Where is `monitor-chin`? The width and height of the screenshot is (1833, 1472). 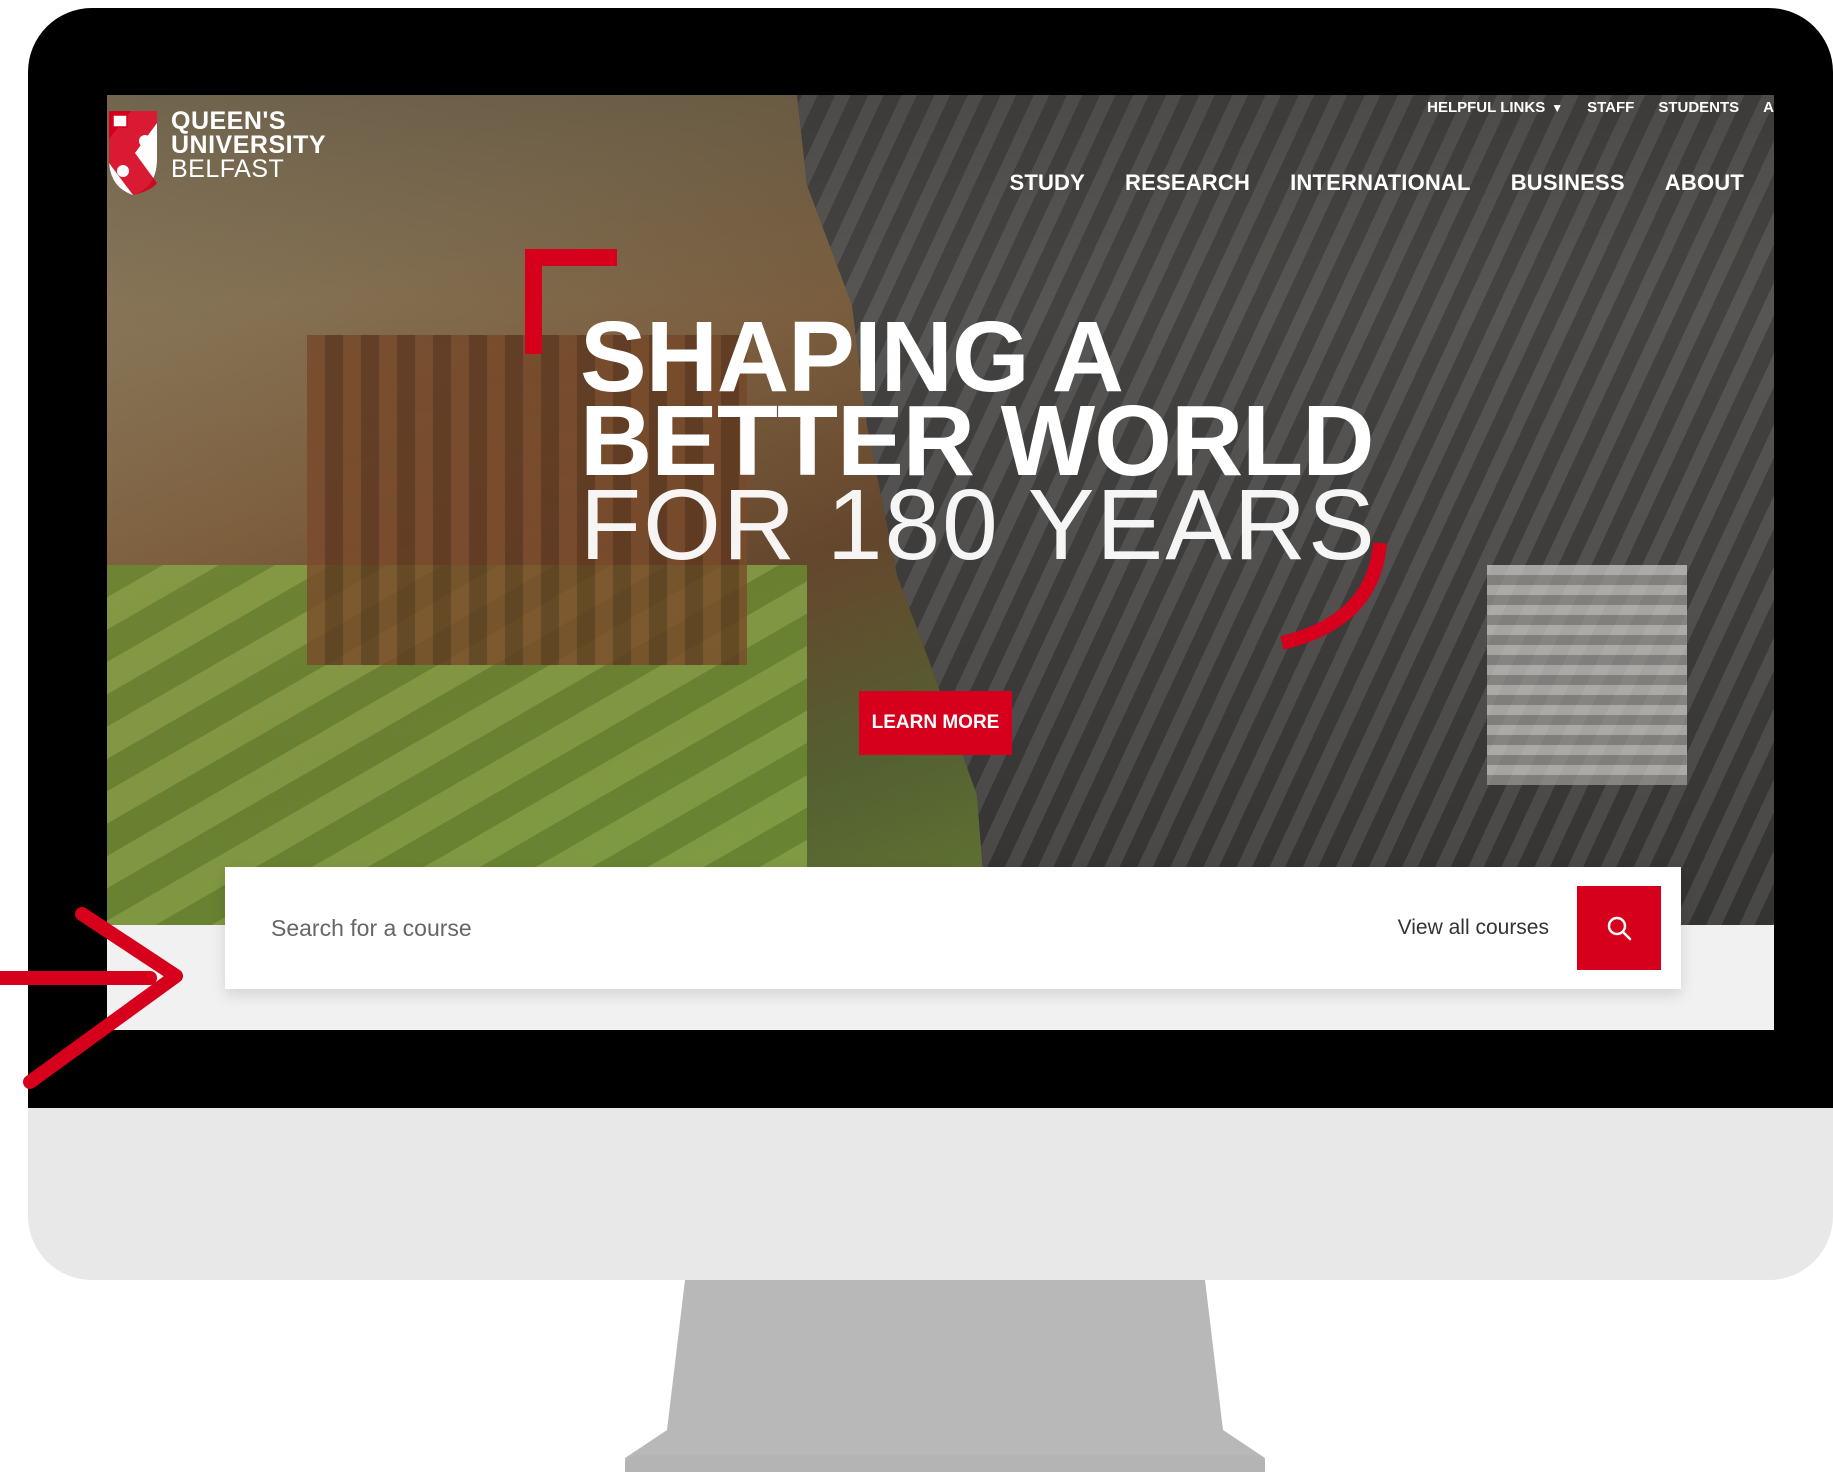 monitor-chin is located at coordinates (930, 1194).